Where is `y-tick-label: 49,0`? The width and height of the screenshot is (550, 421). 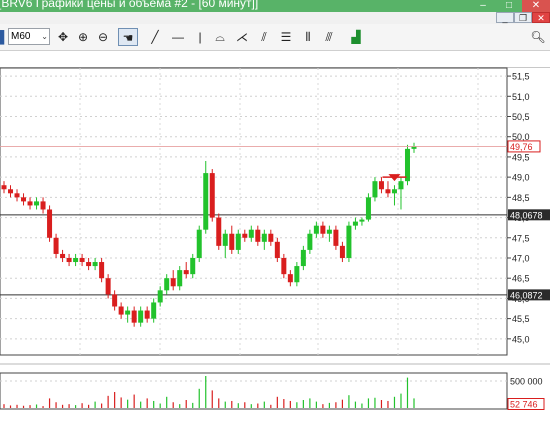 y-tick-label: 49,0 is located at coordinates (521, 178).